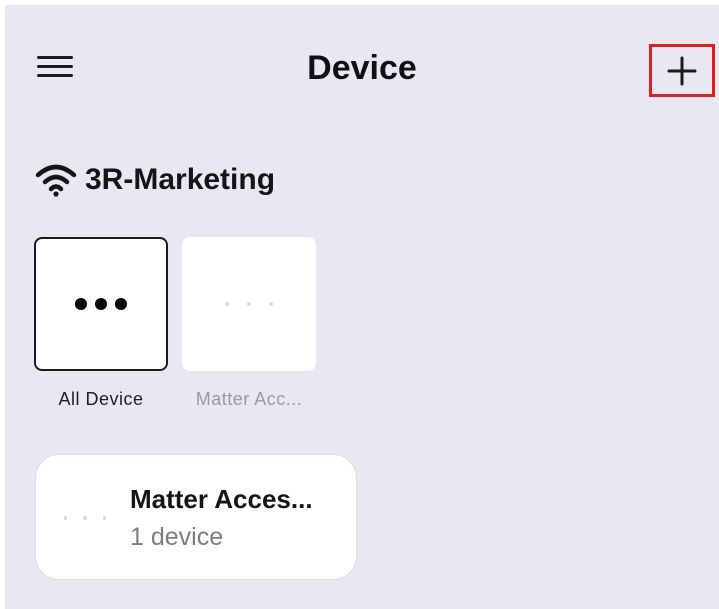 This screenshot has height=609, width=719. I want to click on category-tile-matter-accessories, so click(249, 304).